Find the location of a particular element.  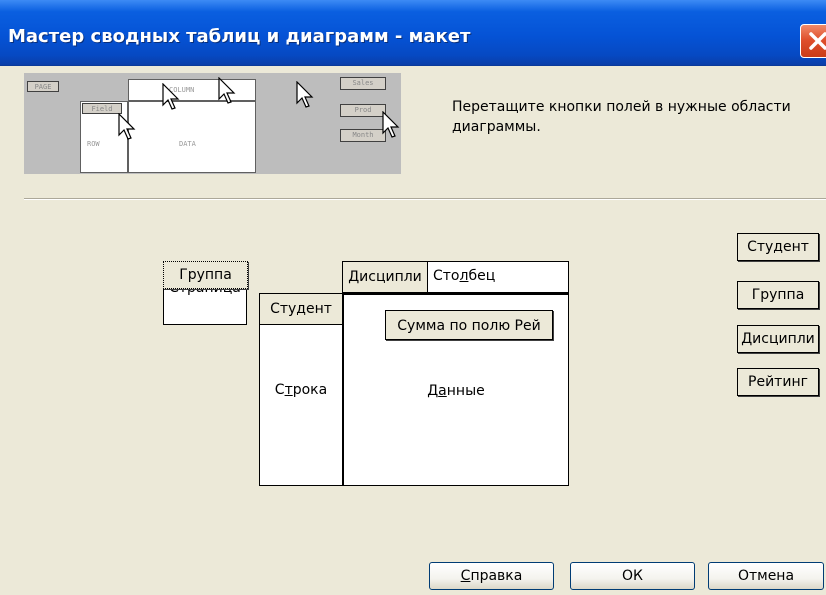

title-bar: Мастер сводных таблиц и диаграмм - макет is located at coordinates (413, 33).